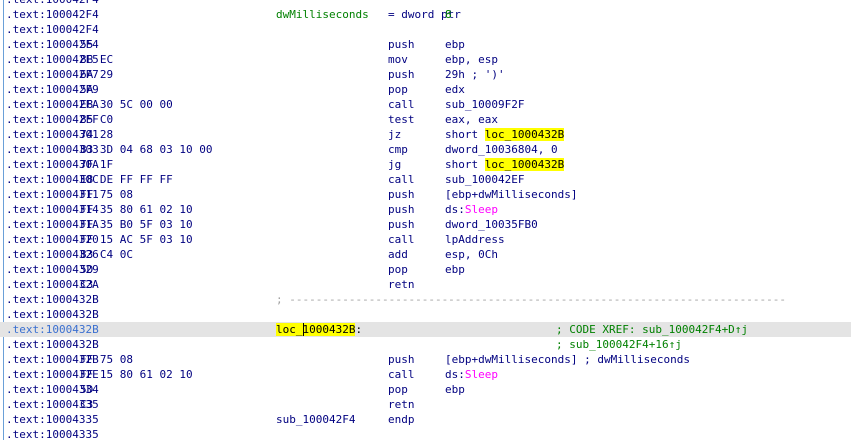 This screenshot has width=851, height=442. I want to click on import-name: Sleep, so click(481, 209).